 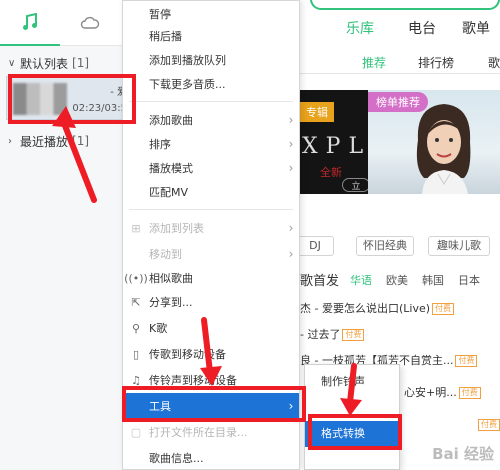 What do you see at coordinates (335, 146) in the screenshot?
I see `album-big-text: XPL` at bounding box center [335, 146].